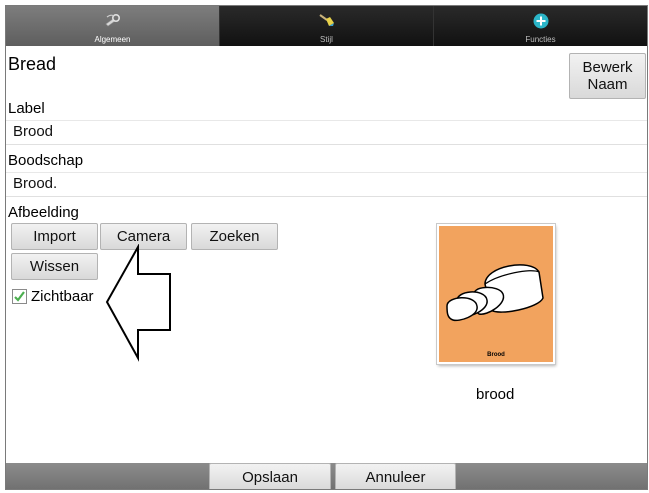  I want to click on import-button: Import, so click(54, 236).